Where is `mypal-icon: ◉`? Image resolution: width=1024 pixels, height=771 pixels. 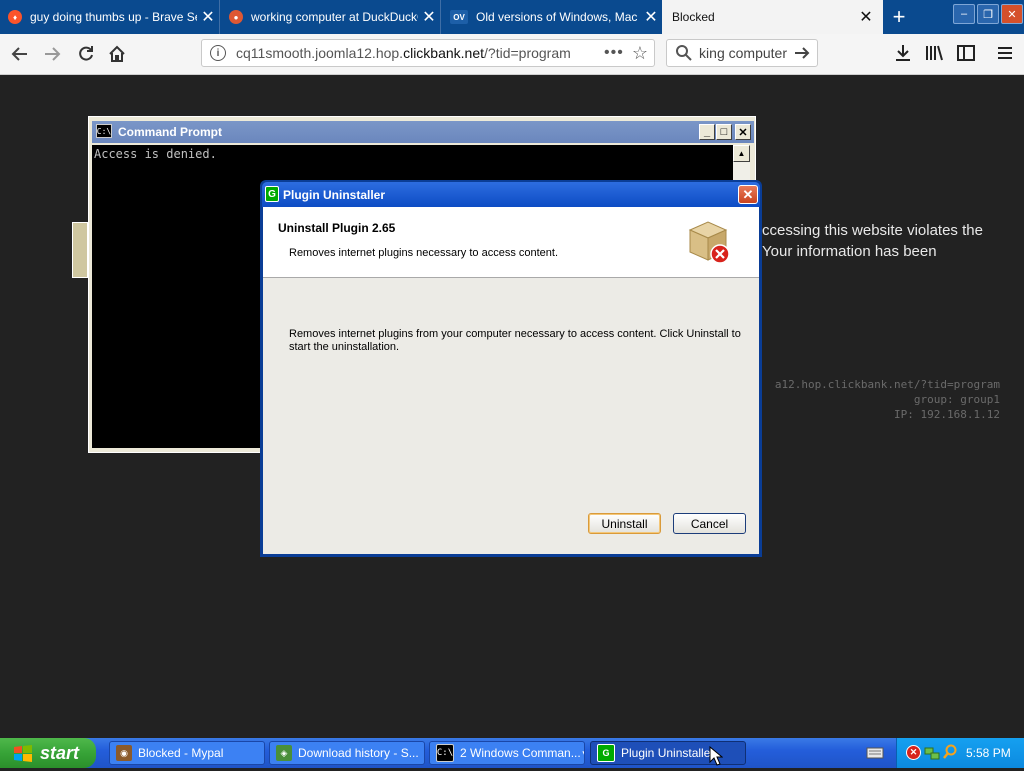
mypal-icon: ◉ is located at coordinates (124, 753).